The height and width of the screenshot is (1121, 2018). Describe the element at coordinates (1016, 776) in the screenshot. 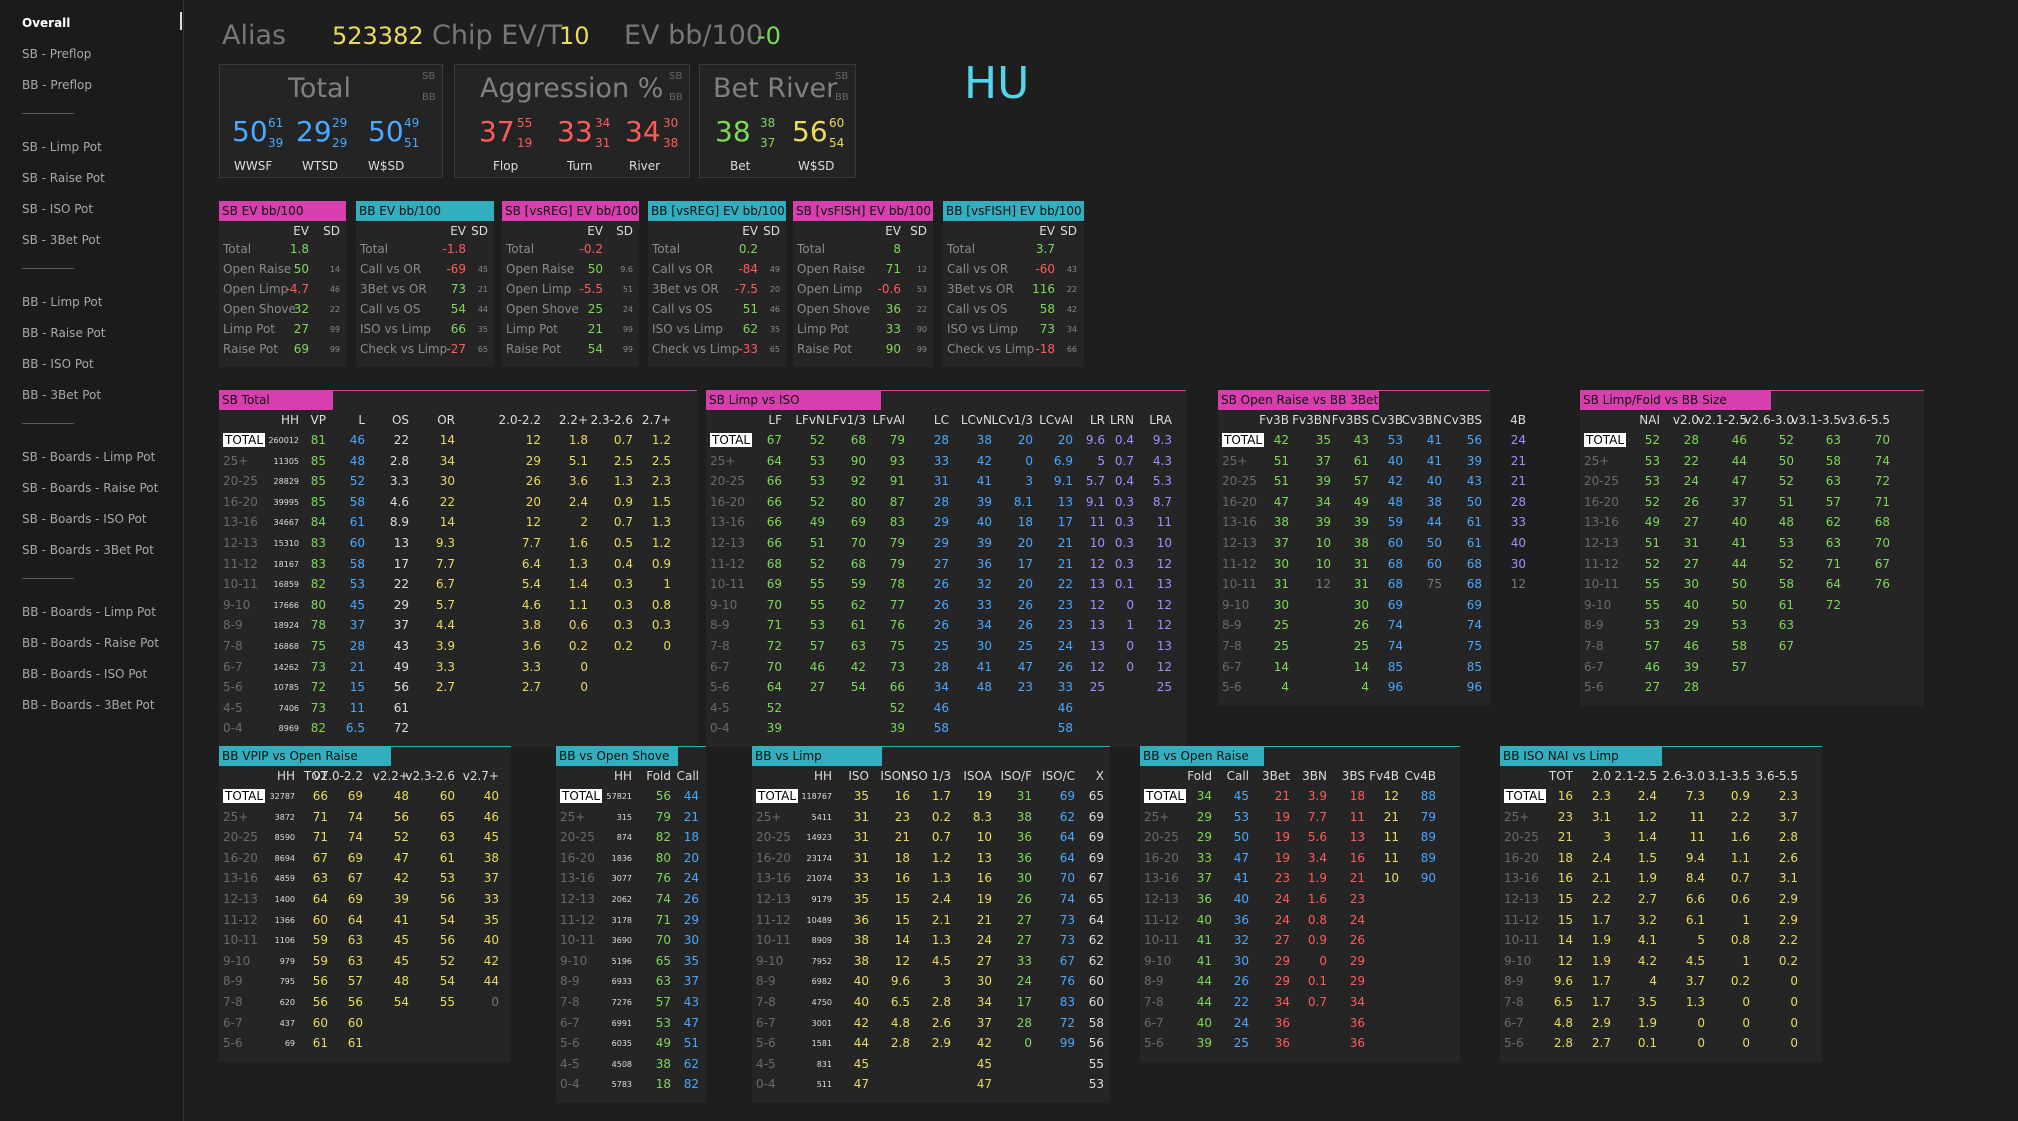

I see `column-header: ISO/F` at that location.